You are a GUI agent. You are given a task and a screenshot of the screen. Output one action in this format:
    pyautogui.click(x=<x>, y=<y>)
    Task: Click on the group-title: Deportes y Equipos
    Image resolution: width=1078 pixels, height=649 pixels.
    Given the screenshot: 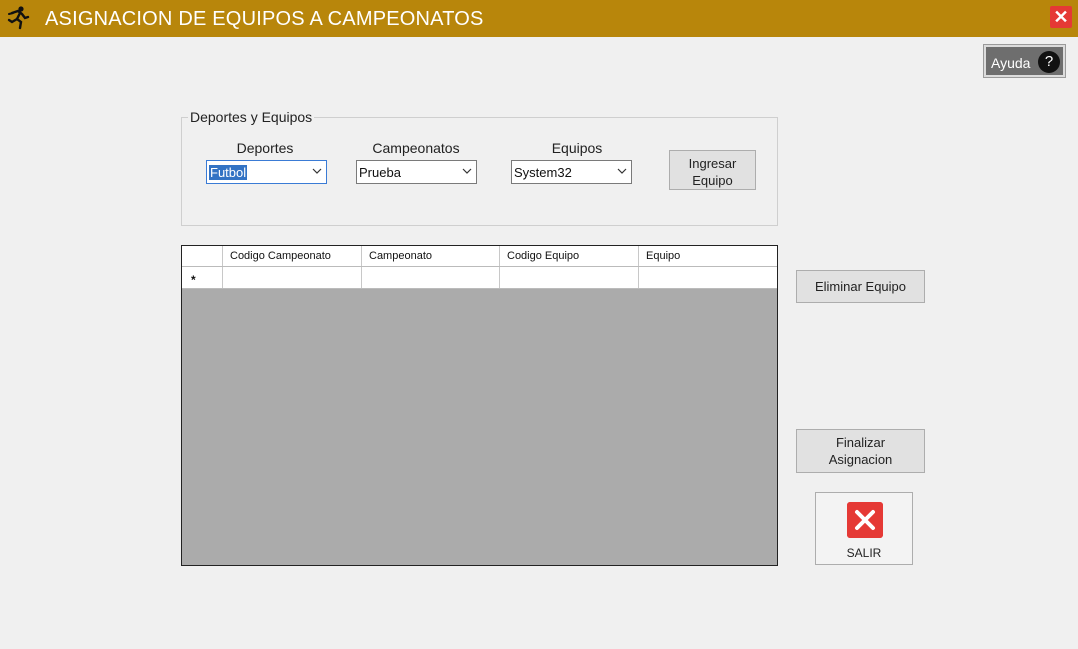 What is the action you would take?
    pyautogui.click(x=251, y=117)
    